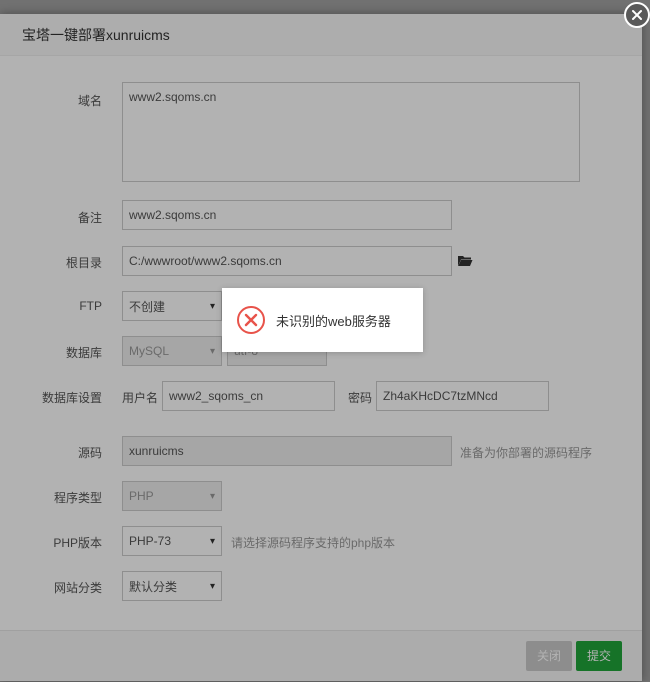  I want to click on site-category-select: 默认分类 ▾, so click(172, 586).